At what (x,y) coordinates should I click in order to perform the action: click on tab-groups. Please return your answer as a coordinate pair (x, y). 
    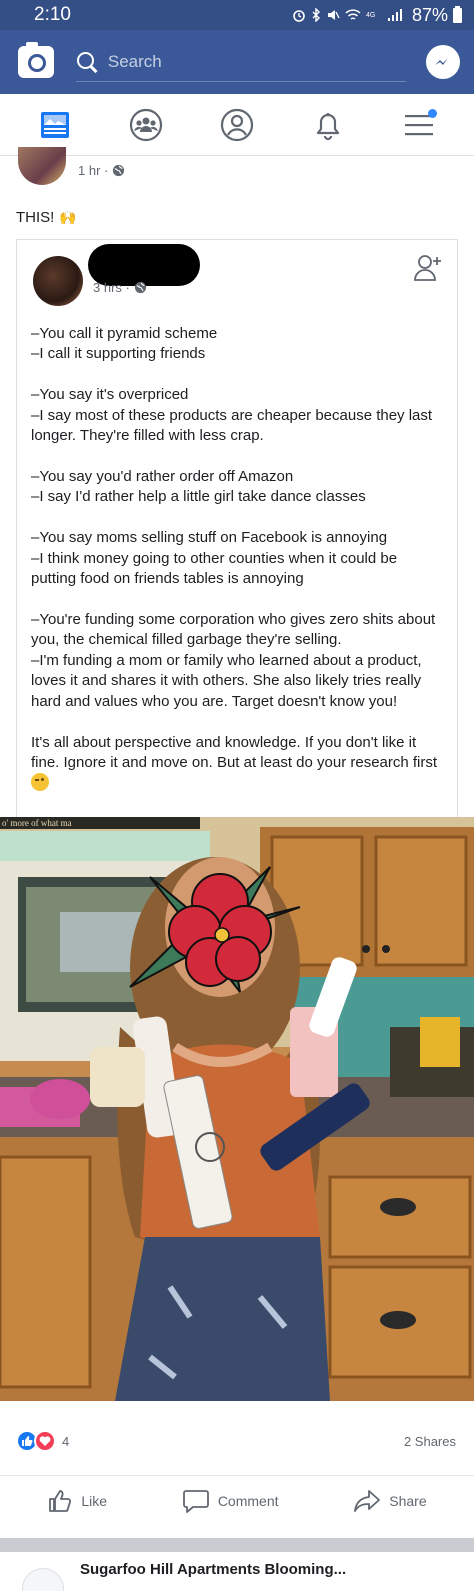
    Looking at the image, I should click on (146, 125).